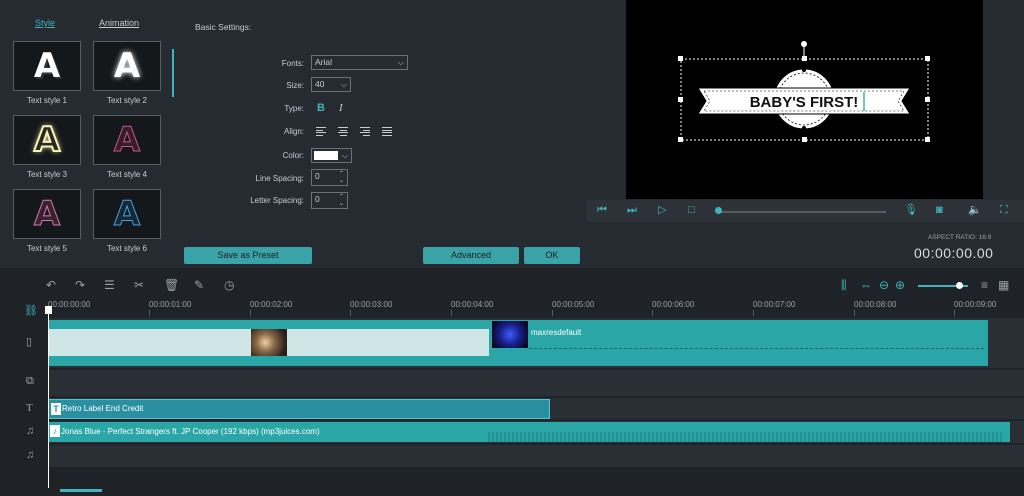  What do you see at coordinates (294, 108) in the screenshot?
I see `type-label: Type:` at bounding box center [294, 108].